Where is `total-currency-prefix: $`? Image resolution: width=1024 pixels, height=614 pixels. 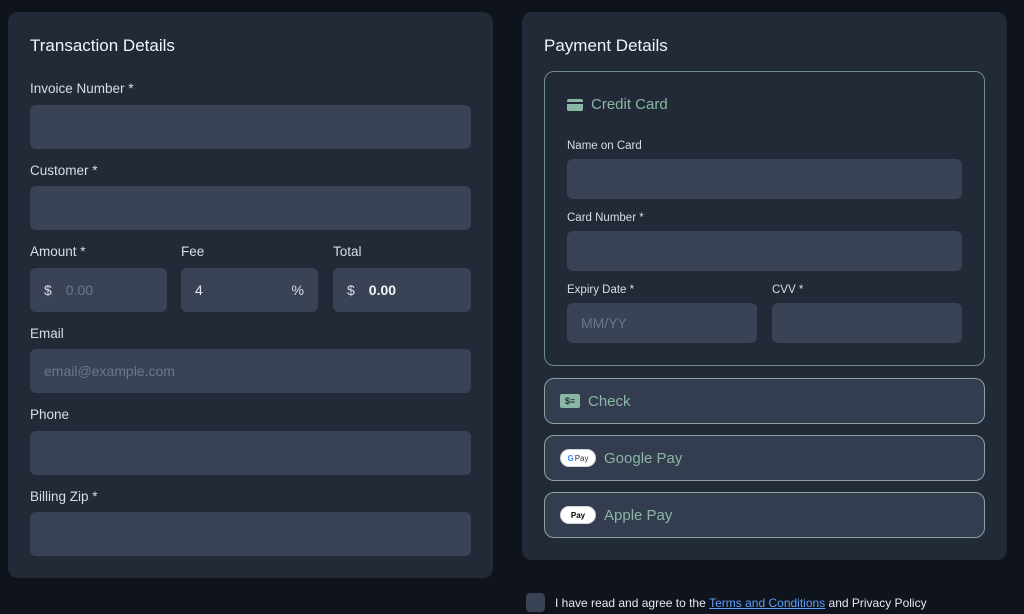
total-currency-prefix: $ is located at coordinates (351, 290).